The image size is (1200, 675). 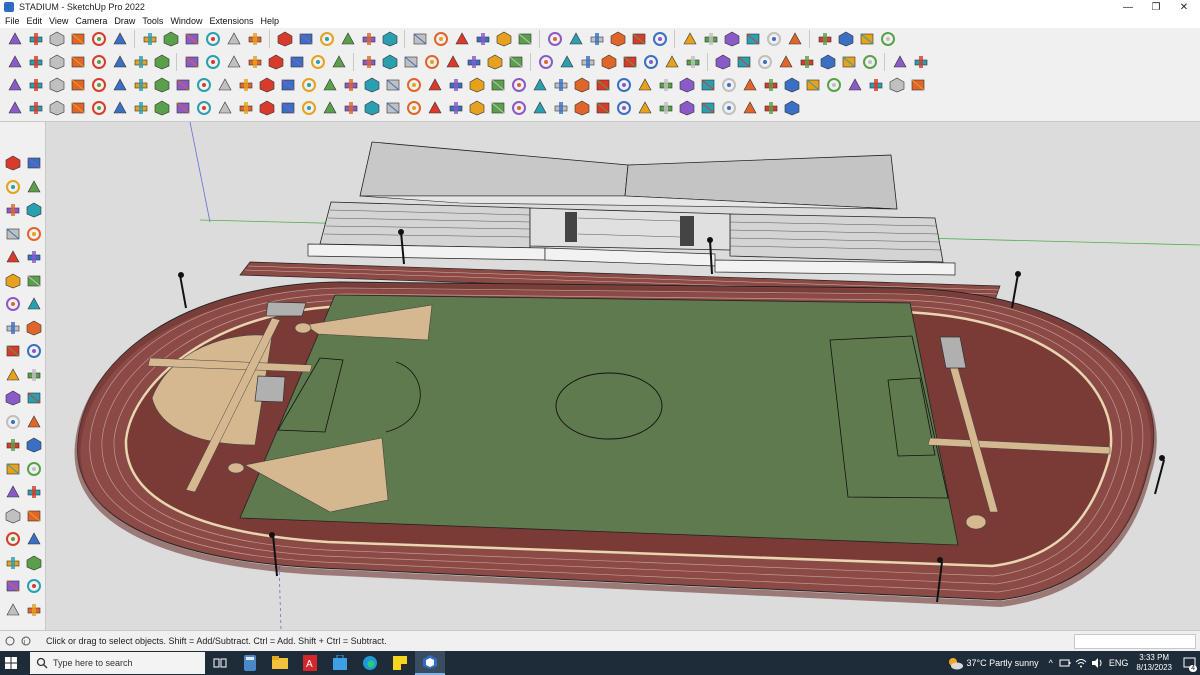 What do you see at coordinates (308, 108) in the screenshot?
I see `row4-tool-15-button` at bounding box center [308, 108].